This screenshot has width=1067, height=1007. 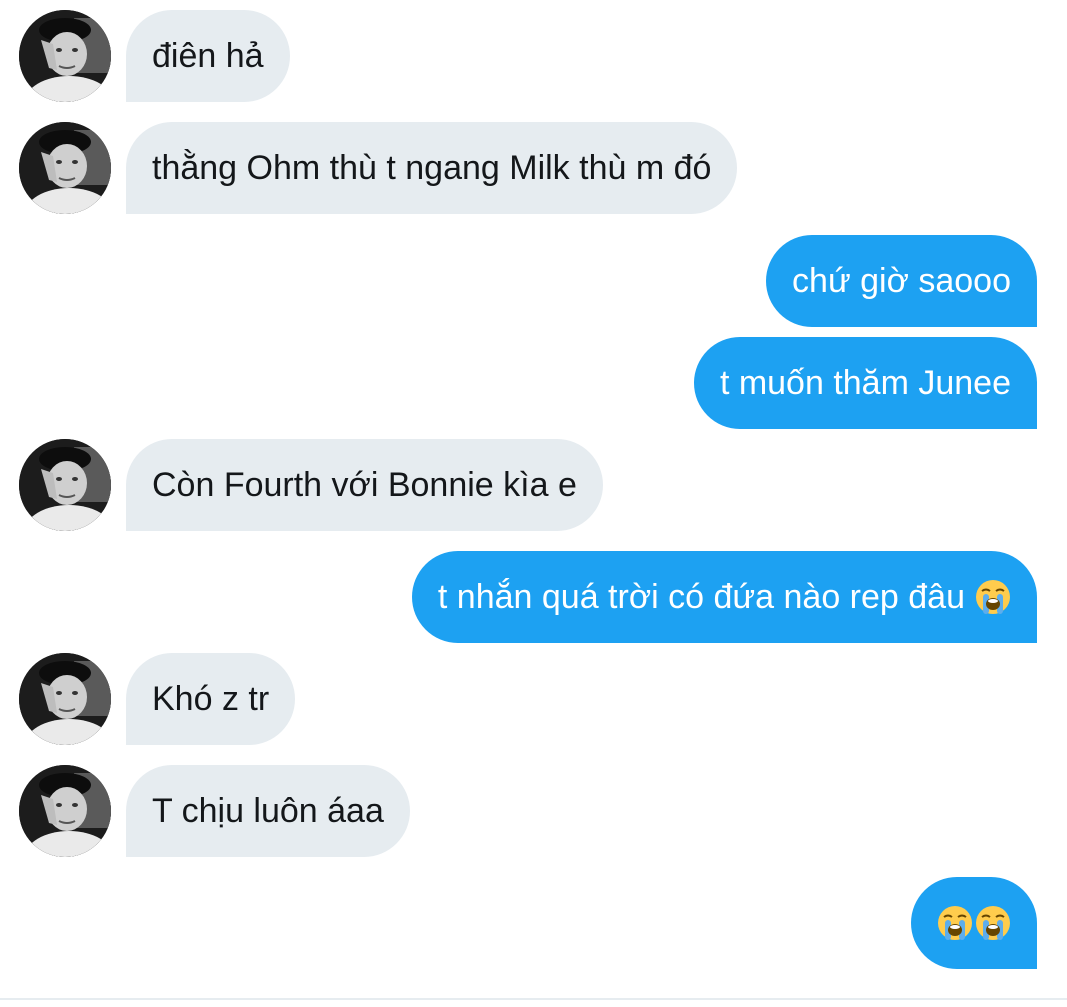 I want to click on message-text: điên hả, so click(x=208, y=56).